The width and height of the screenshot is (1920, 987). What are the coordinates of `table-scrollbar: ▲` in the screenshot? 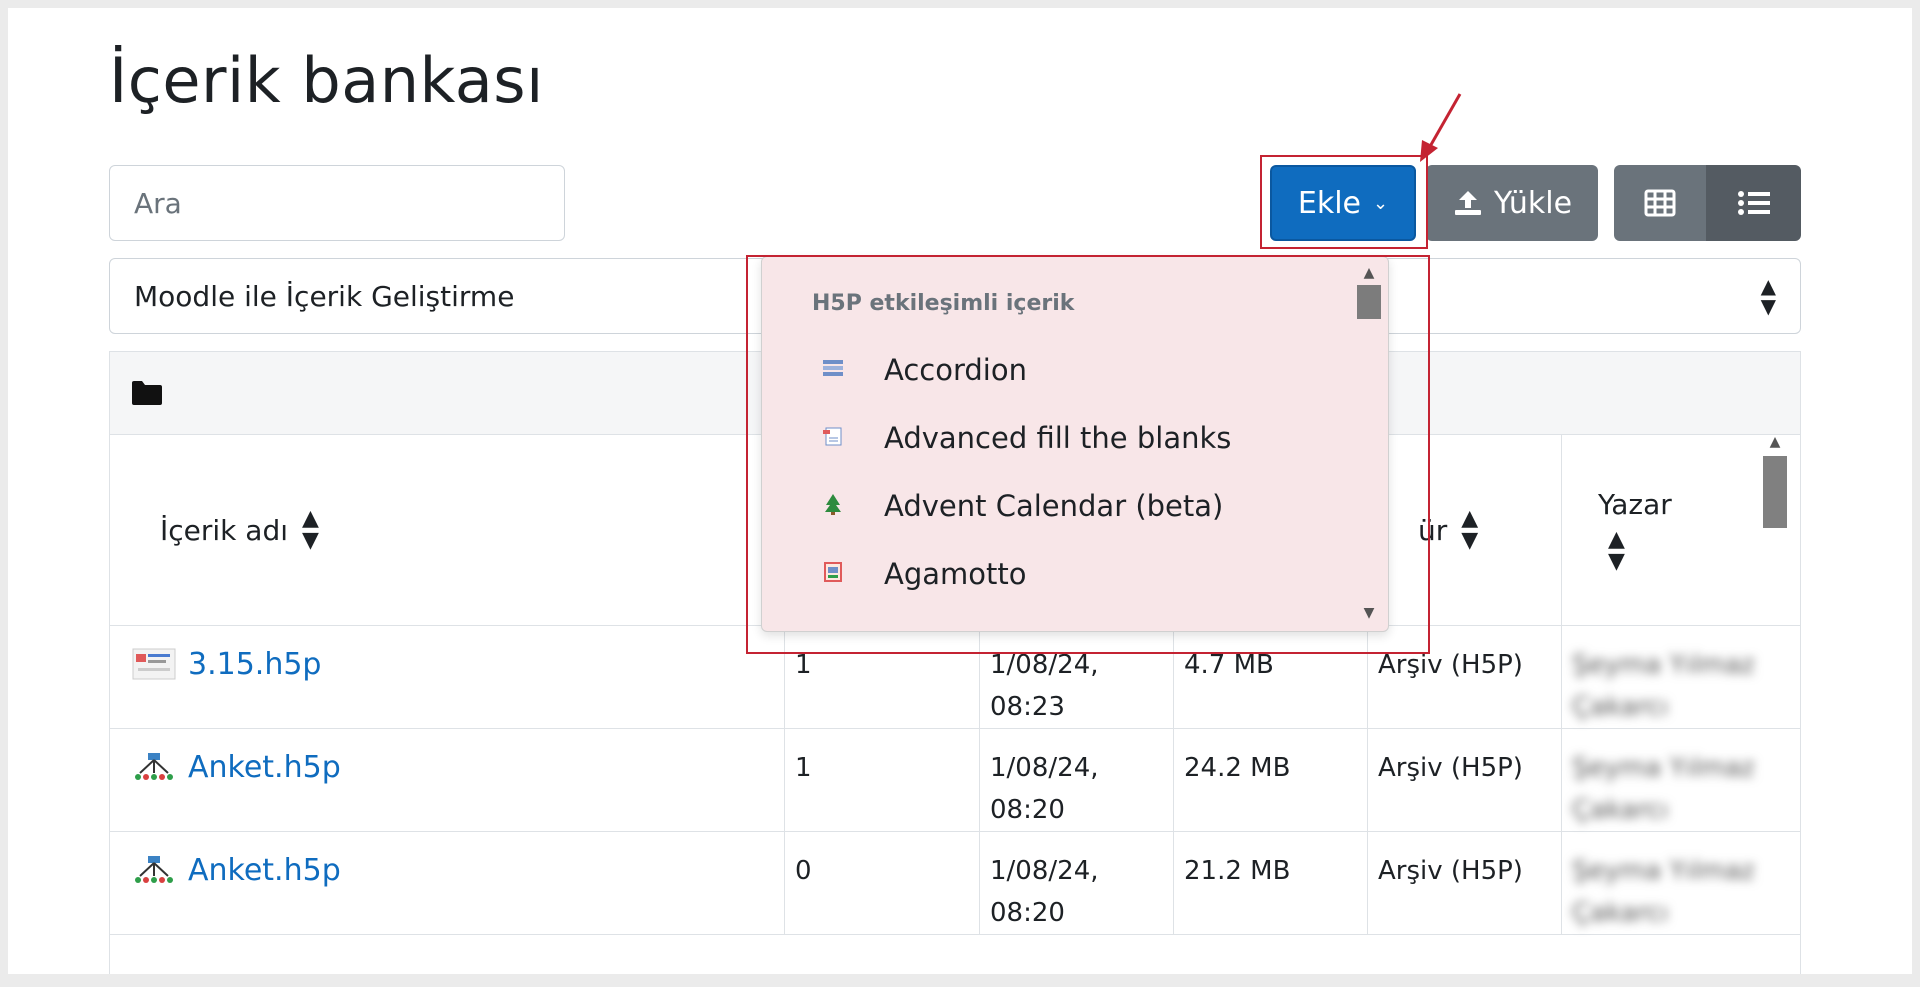 It's located at (1775, 704).